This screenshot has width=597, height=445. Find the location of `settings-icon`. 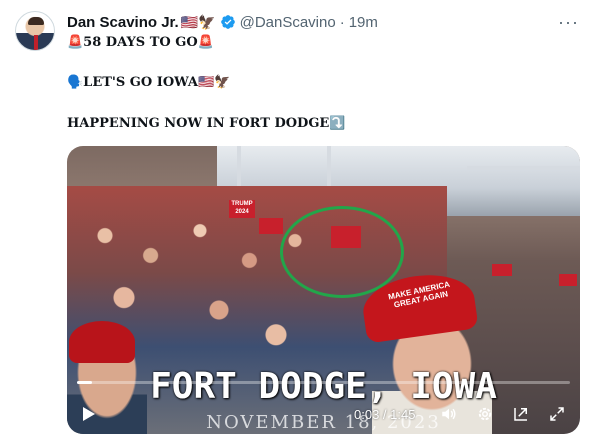

settings-icon is located at coordinates (485, 414).